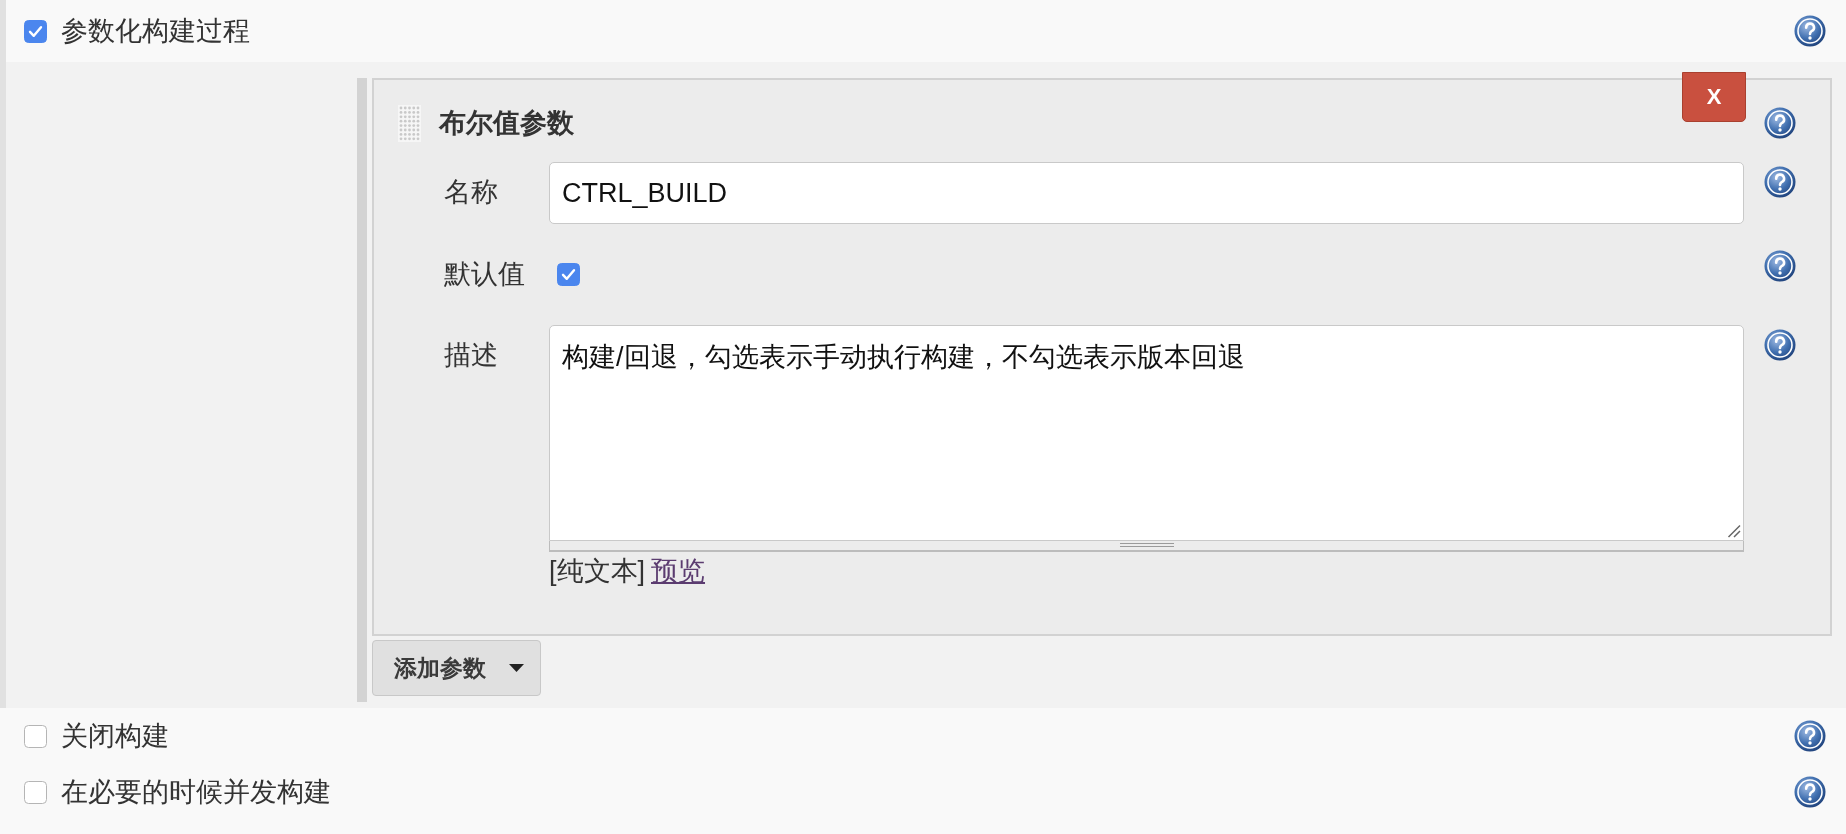  What do you see at coordinates (409, 123) in the screenshot?
I see `drag-handle-icon` at bounding box center [409, 123].